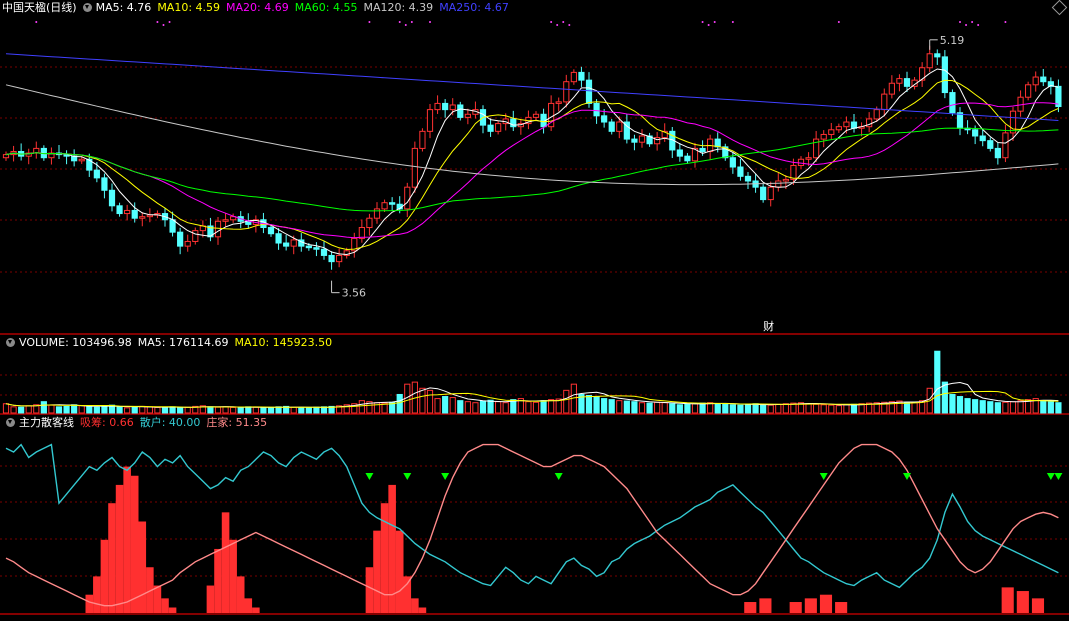 Image resolution: width=1069 pixels, height=621 pixels. Describe the element at coordinates (398, 7) in the screenshot. I see `main-indicator-4: MA120: 4.39` at that location.